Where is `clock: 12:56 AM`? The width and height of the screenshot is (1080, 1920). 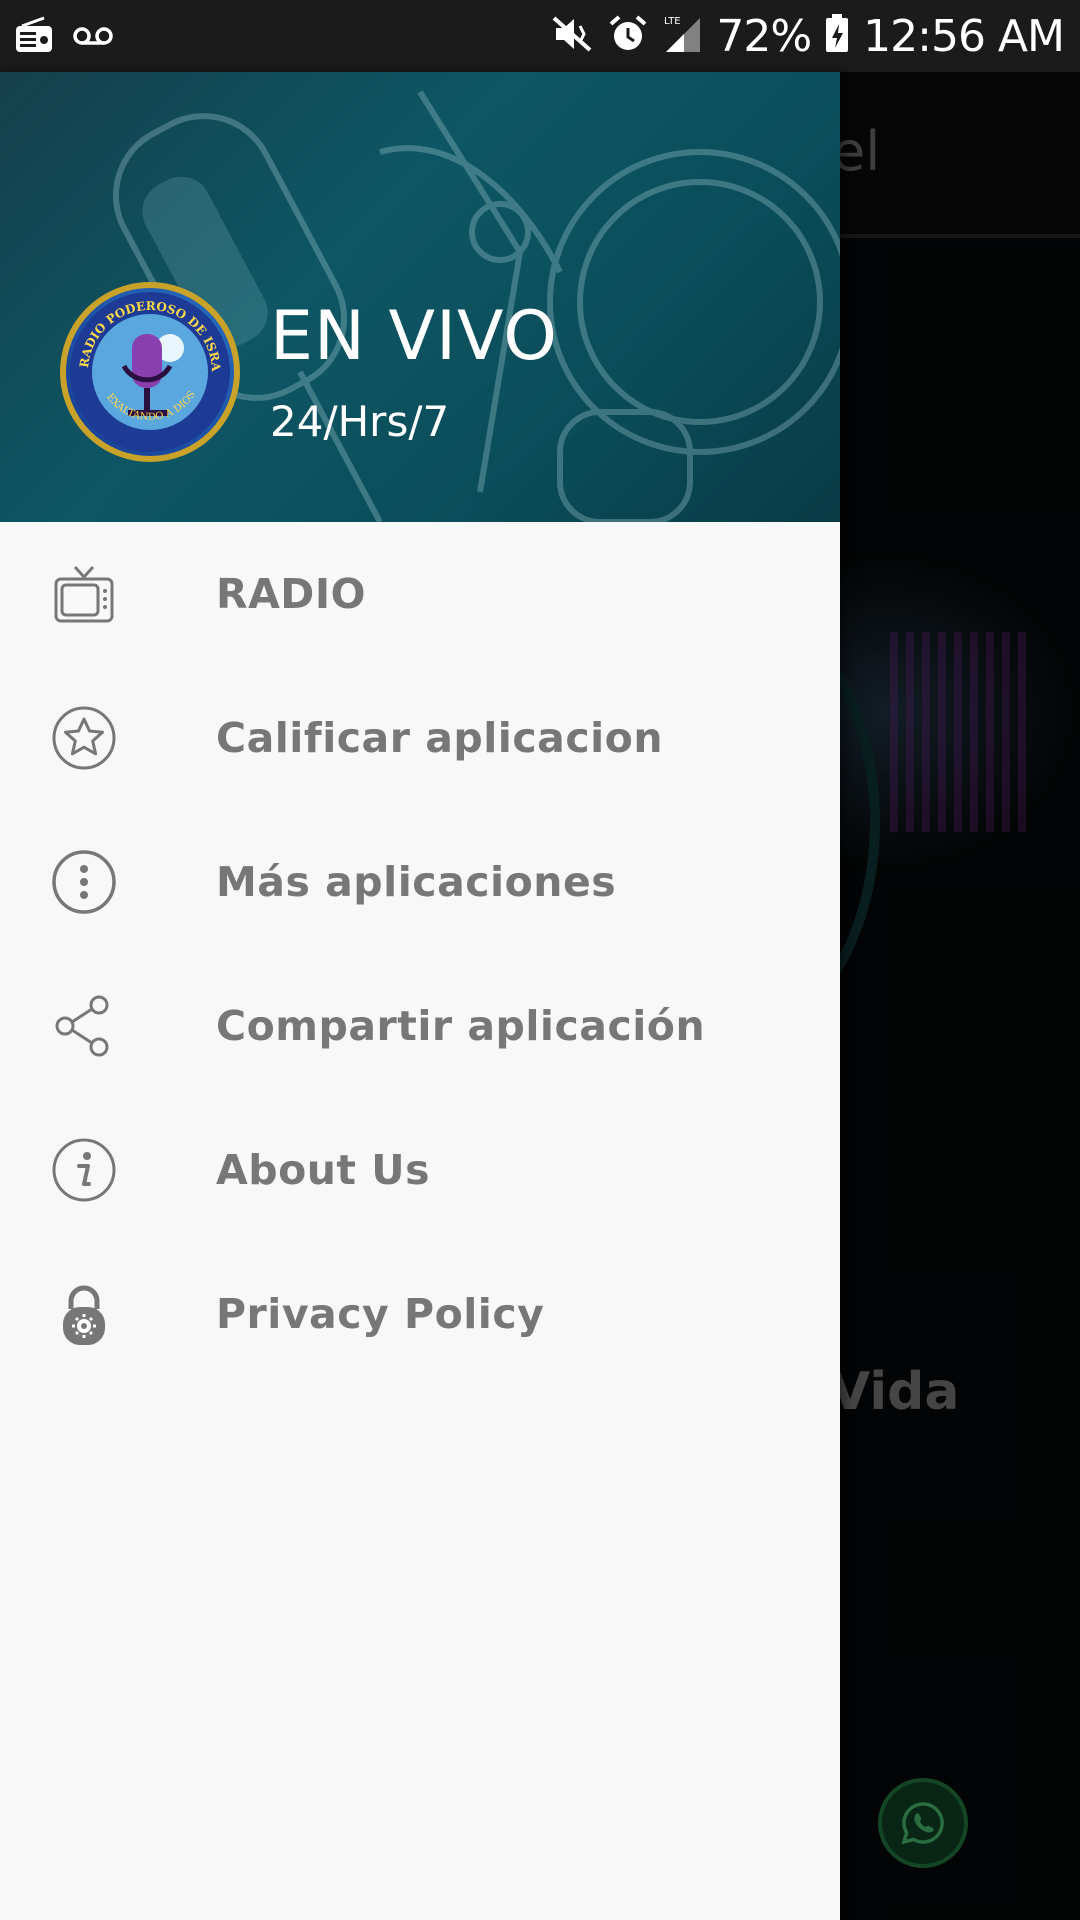
clock: 12:56 AM is located at coordinates (964, 36).